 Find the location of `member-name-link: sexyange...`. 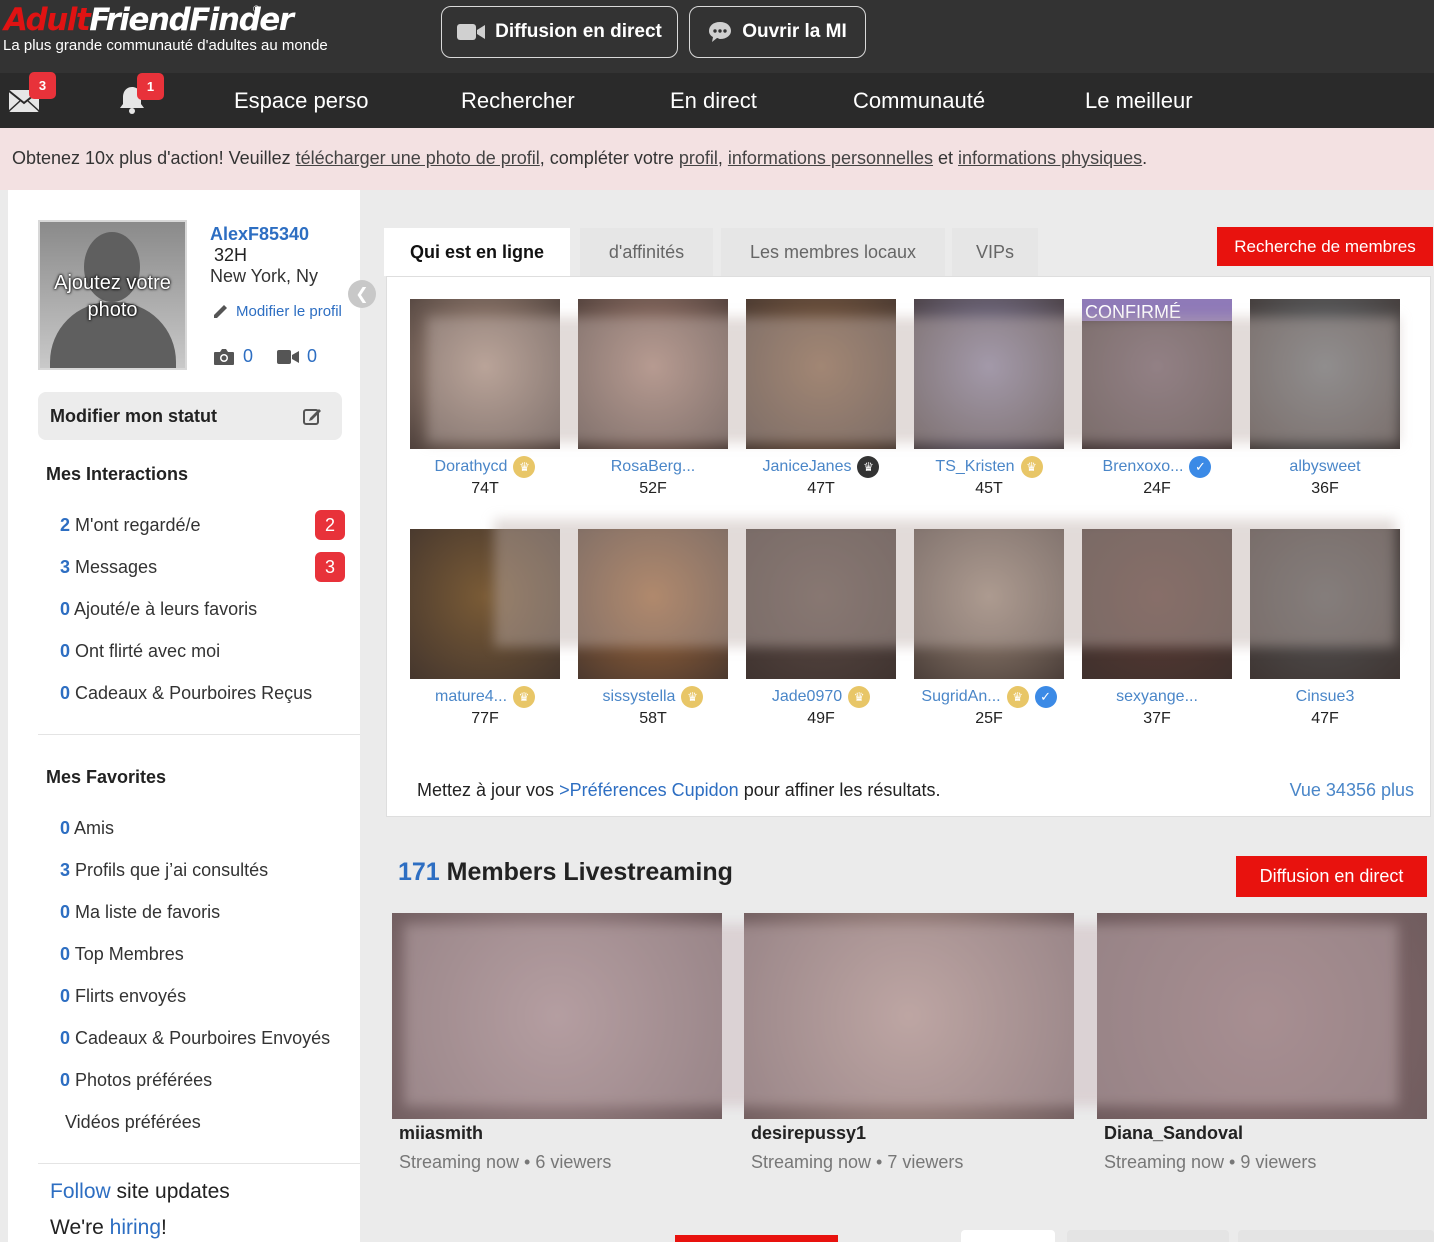

member-name-link: sexyange... is located at coordinates (1157, 697).